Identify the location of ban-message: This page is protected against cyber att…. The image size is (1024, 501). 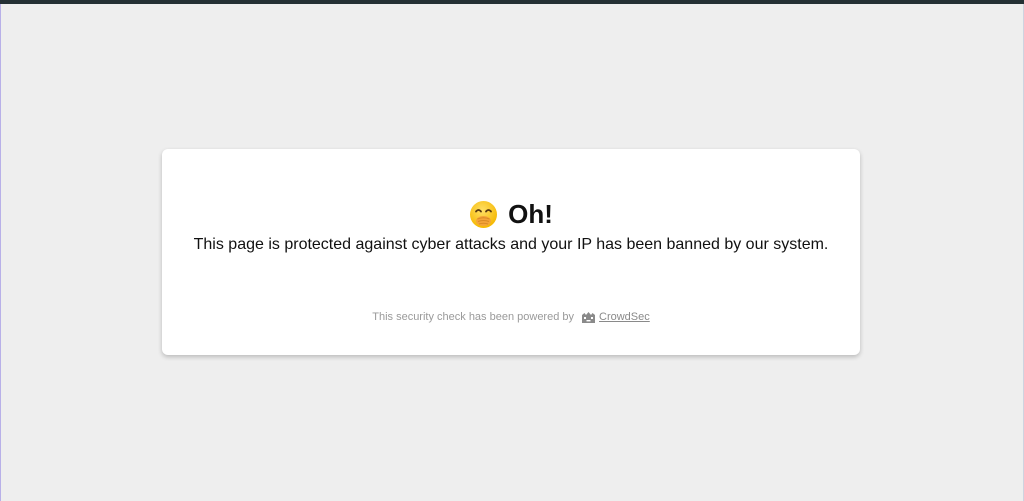
(511, 244).